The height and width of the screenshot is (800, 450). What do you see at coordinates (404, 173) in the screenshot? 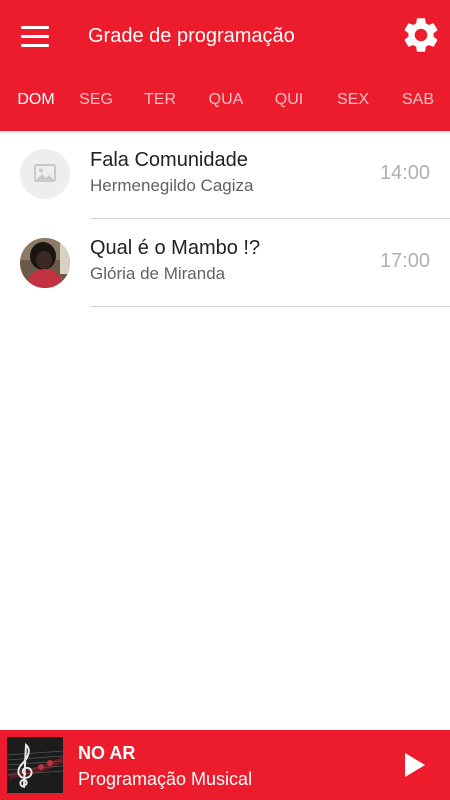
I see `program-time: 14:00` at bounding box center [404, 173].